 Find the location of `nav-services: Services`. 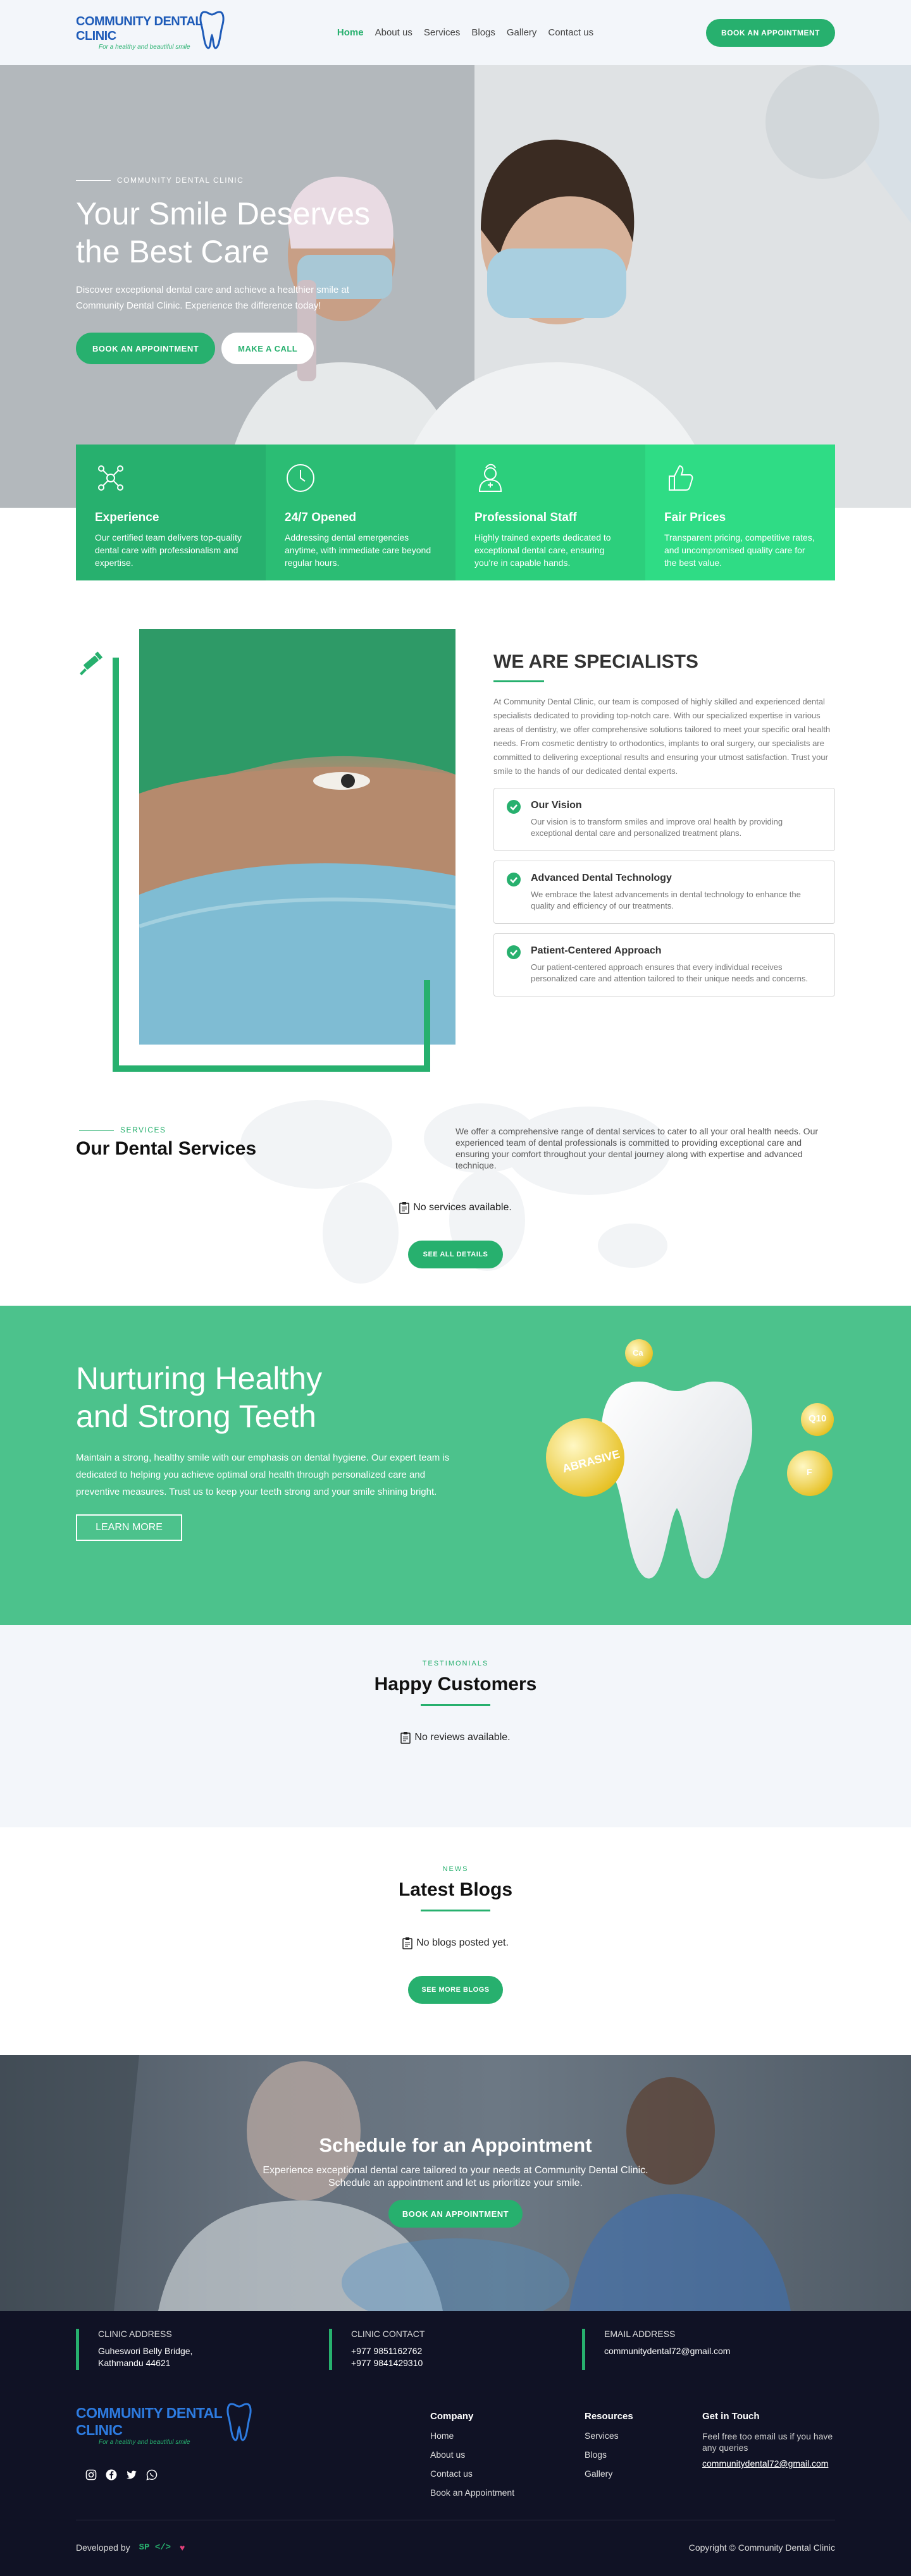

nav-services: Services is located at coordinates (442, 32).